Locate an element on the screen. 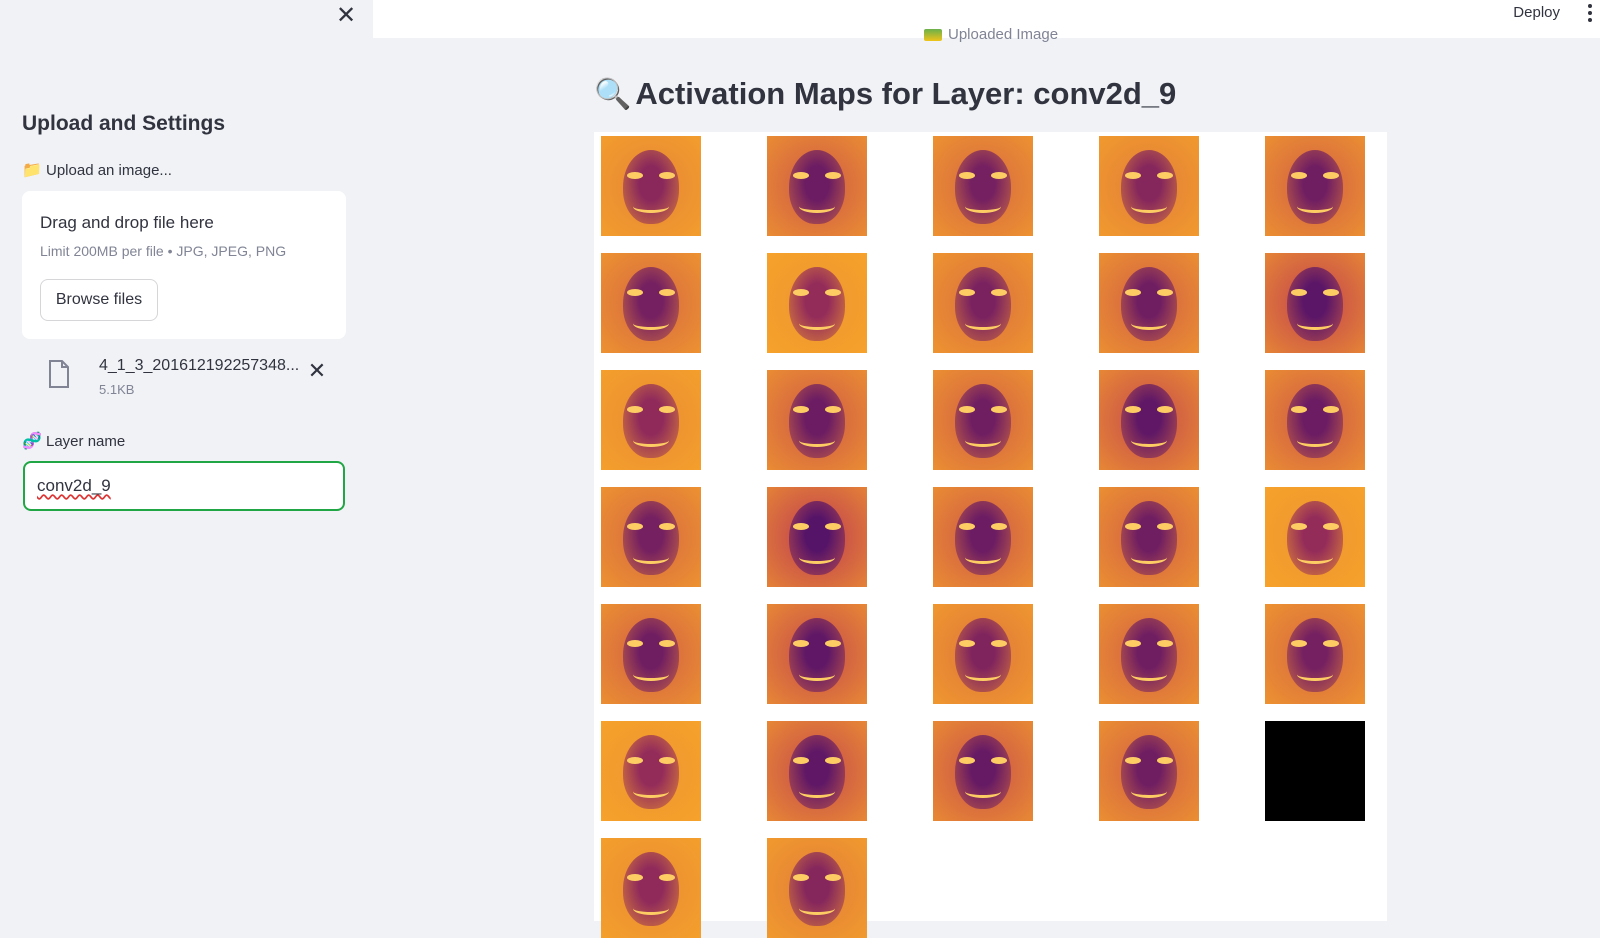  layer-name-input: conv2d_9 is located at coordinates (184, 486).